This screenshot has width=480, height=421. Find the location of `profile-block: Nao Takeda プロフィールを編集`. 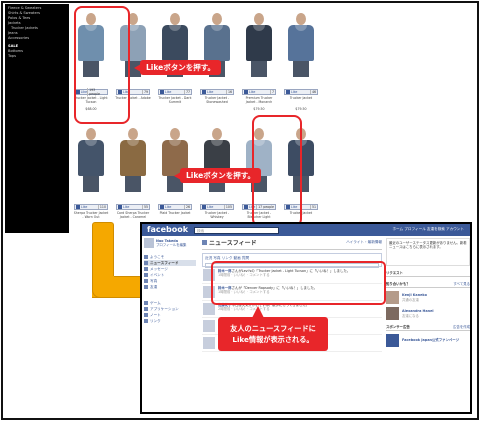

profile-block: Nao Takeda プロフィールを編集 is located at coordinates (170, 243).